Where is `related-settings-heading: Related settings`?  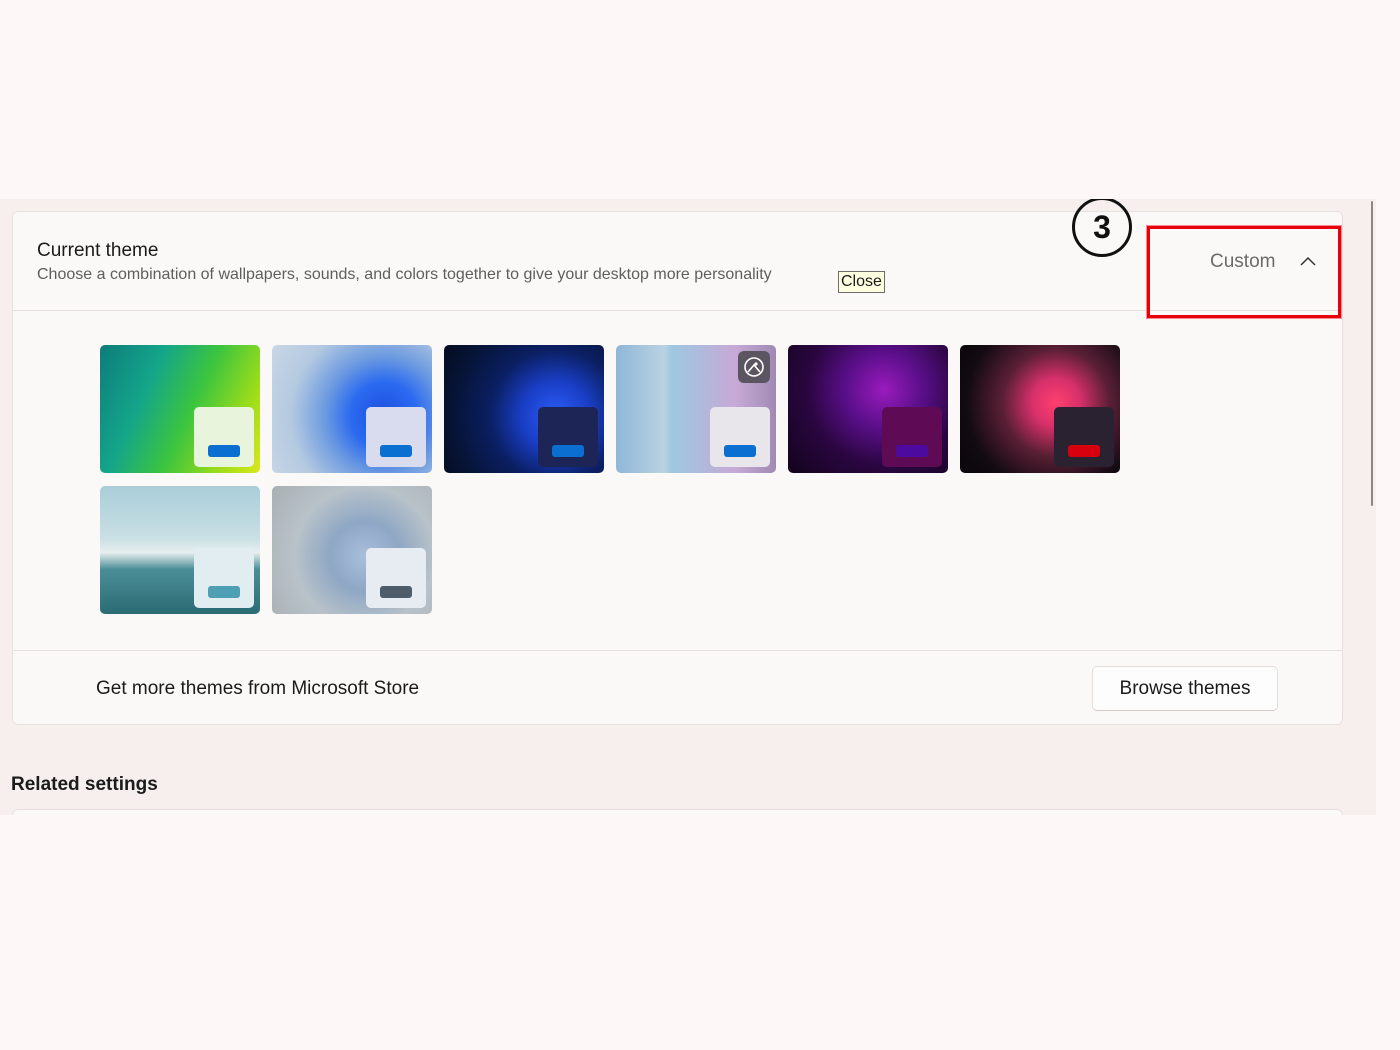
related-settings-heading: Related settings is located at coordinates (84, 784).